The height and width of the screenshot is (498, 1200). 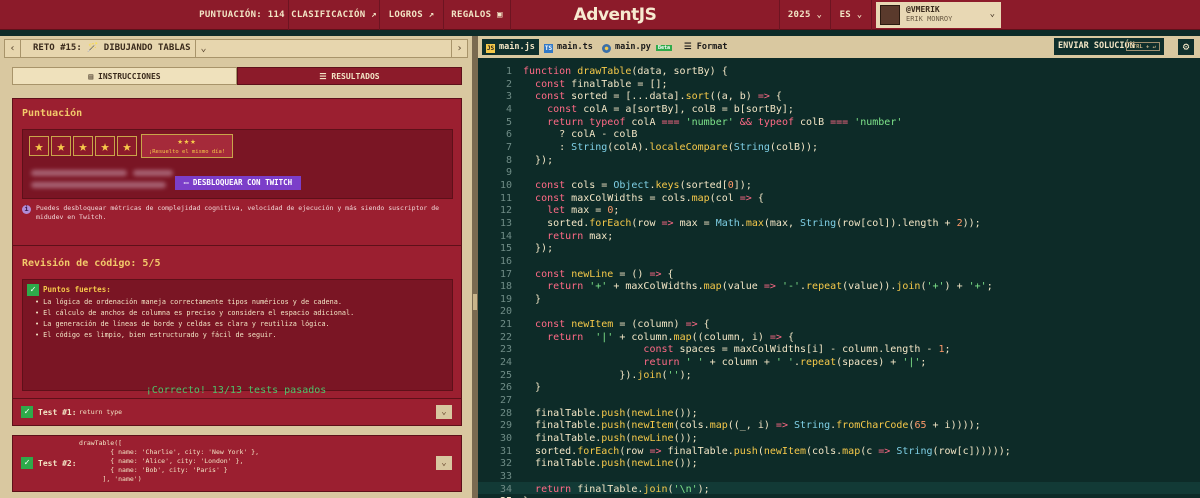 What do you see at coordinates (923, 9) in the screenshot?
I see `user-handle: @VMERIK` at bounding box center [923, 9].